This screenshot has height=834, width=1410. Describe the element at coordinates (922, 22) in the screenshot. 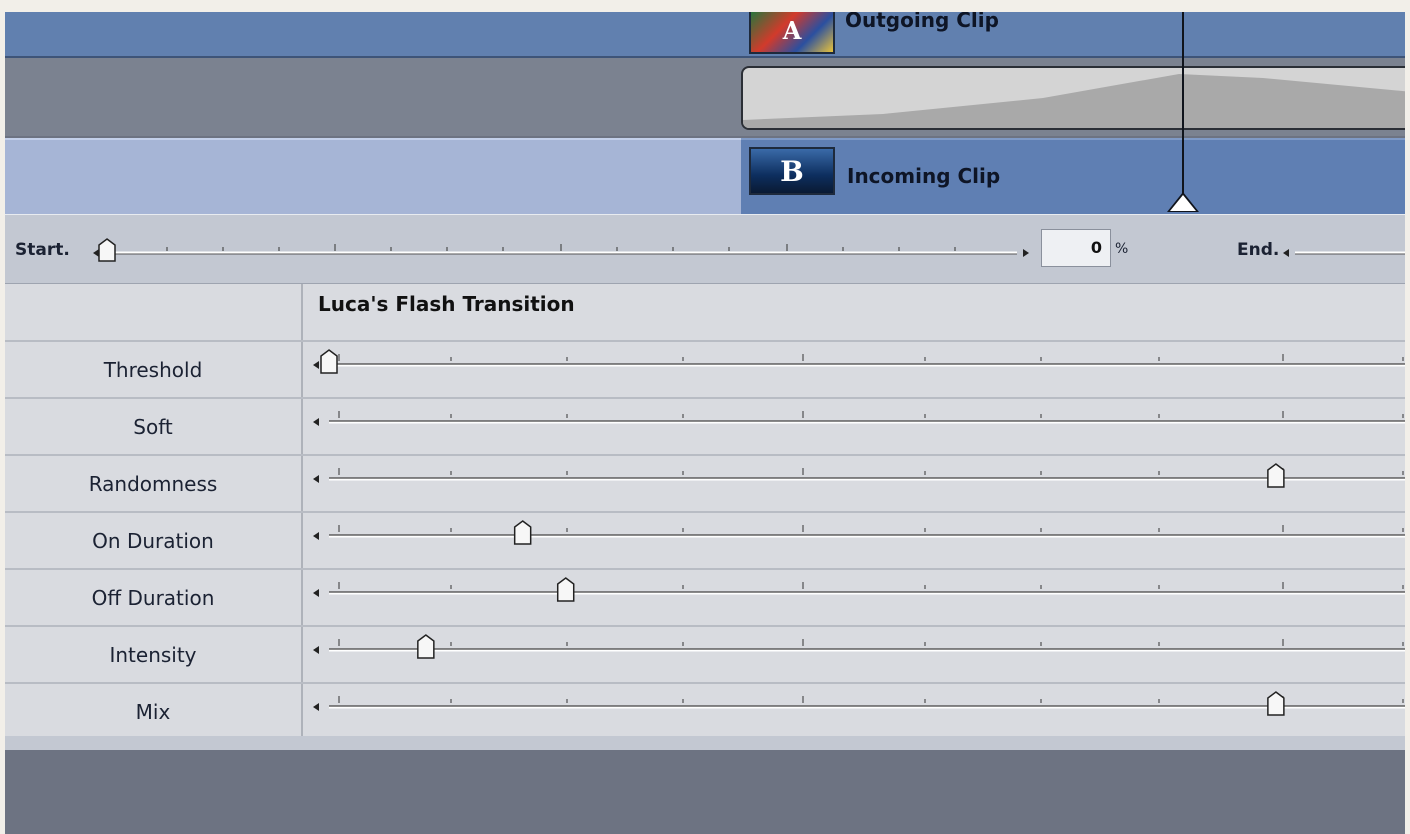

I see `outgoing-clip-label: Outgoing Clip` at that location.